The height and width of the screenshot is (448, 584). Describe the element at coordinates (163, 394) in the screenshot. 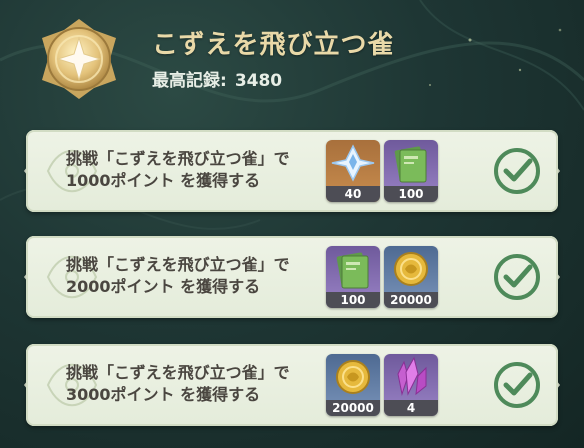

I see `challenge-line-2: 3000ポイント を獲得する` at that location.